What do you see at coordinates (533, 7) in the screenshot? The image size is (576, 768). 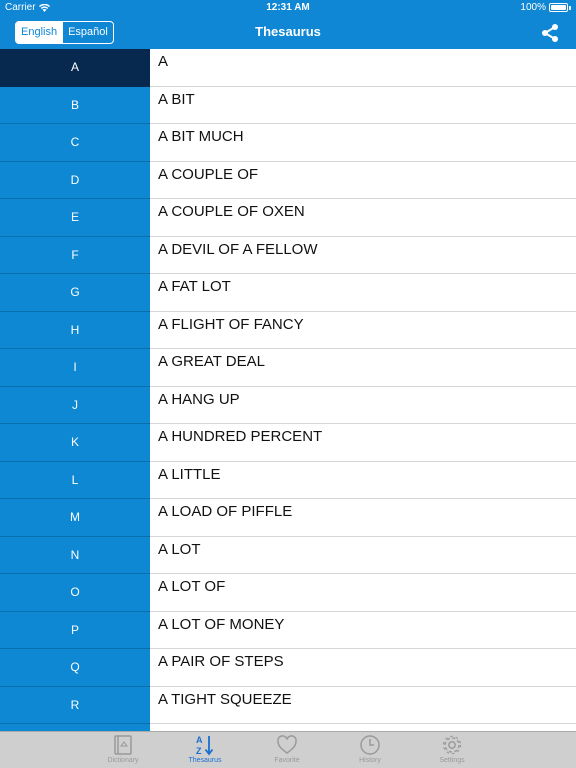 I see `battery-percent: 100%` at bounding box center [533, 7].